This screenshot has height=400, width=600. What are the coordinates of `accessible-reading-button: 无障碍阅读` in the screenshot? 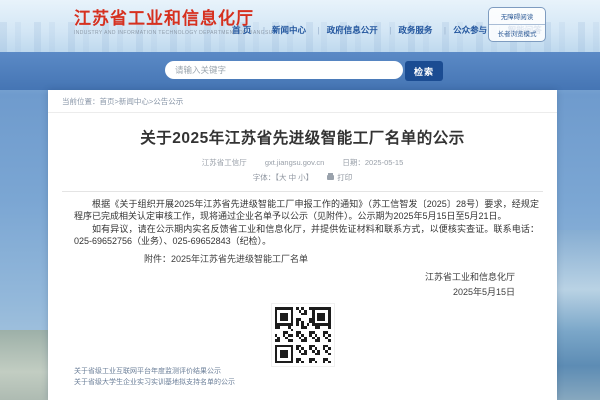 It's located at (517, 16).